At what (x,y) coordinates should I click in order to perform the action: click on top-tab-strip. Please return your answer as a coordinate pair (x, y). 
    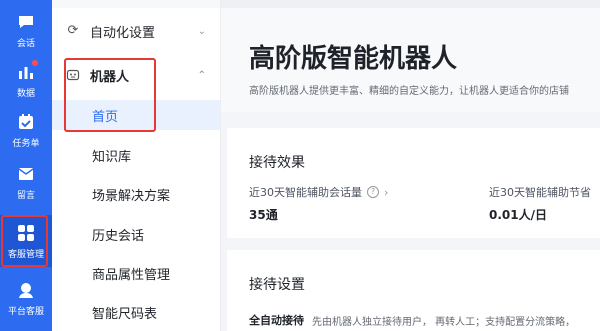
    Looking at the image, I should click on (410, 4).